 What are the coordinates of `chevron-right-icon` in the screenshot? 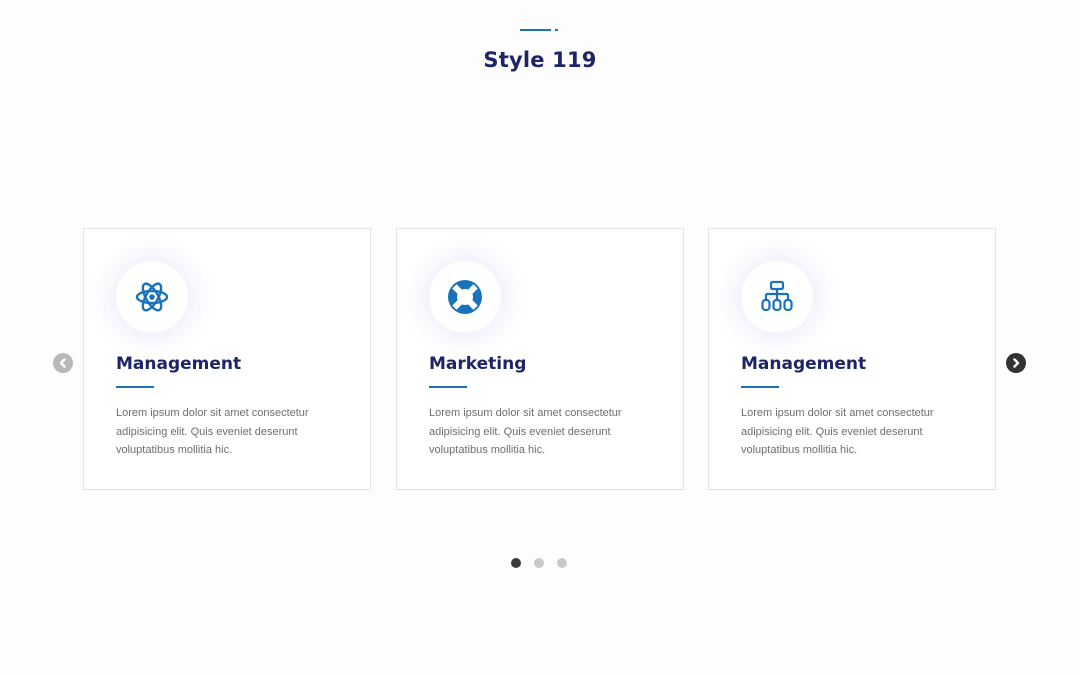 It's located at (1016, 363).